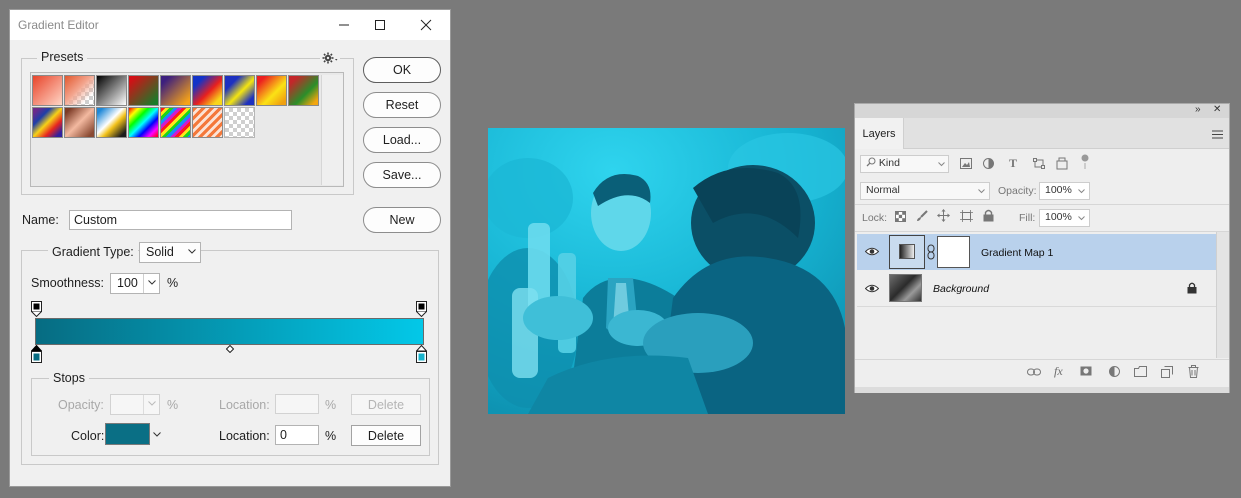 The image size is (1241, 498). I want to click on fill-label: Fill:, so click(1027, 218).